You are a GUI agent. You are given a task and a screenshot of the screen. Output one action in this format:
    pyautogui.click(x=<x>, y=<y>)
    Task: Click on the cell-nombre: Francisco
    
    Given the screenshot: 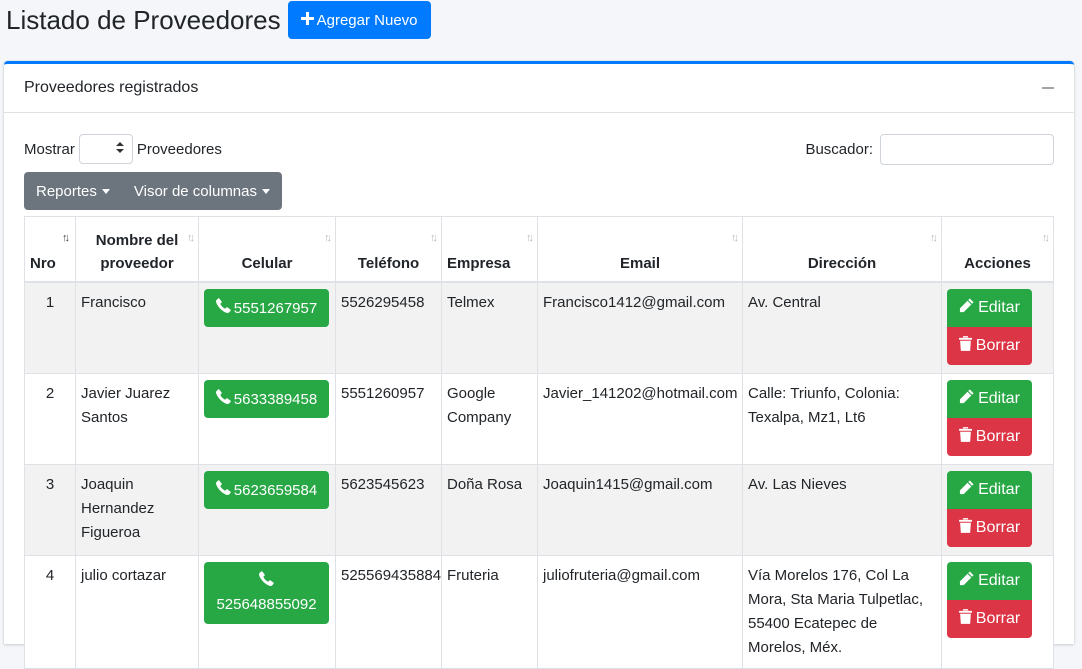 What is the action you would take?
    pyautogui.click(x=137, y=327)
    